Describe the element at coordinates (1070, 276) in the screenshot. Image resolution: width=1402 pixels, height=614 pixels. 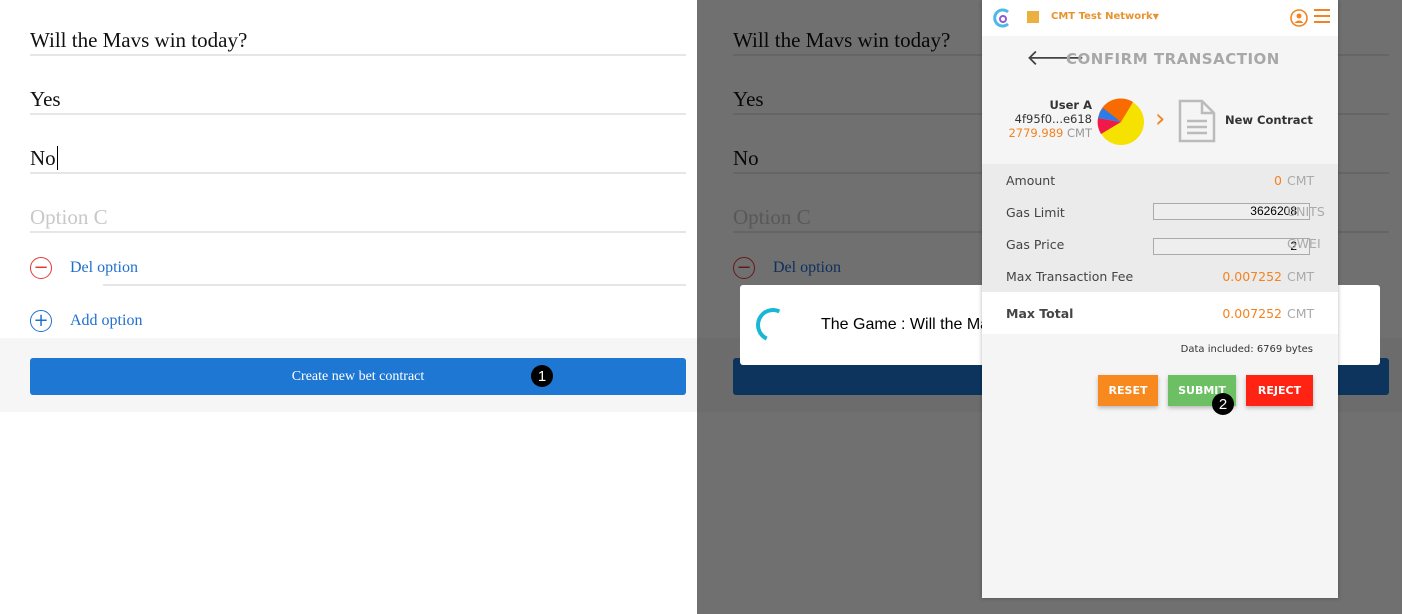
I see `fee-label: Max Transaction Fee` at that location.